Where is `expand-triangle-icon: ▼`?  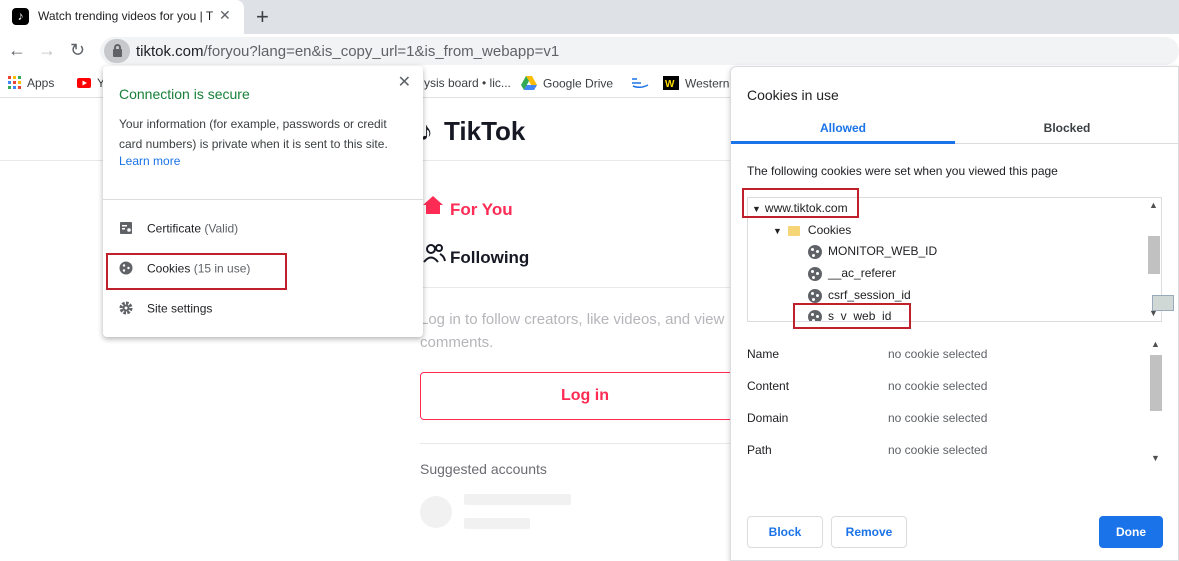 expand-triangle-icon: ▼ is located at coordinates (777, 231).